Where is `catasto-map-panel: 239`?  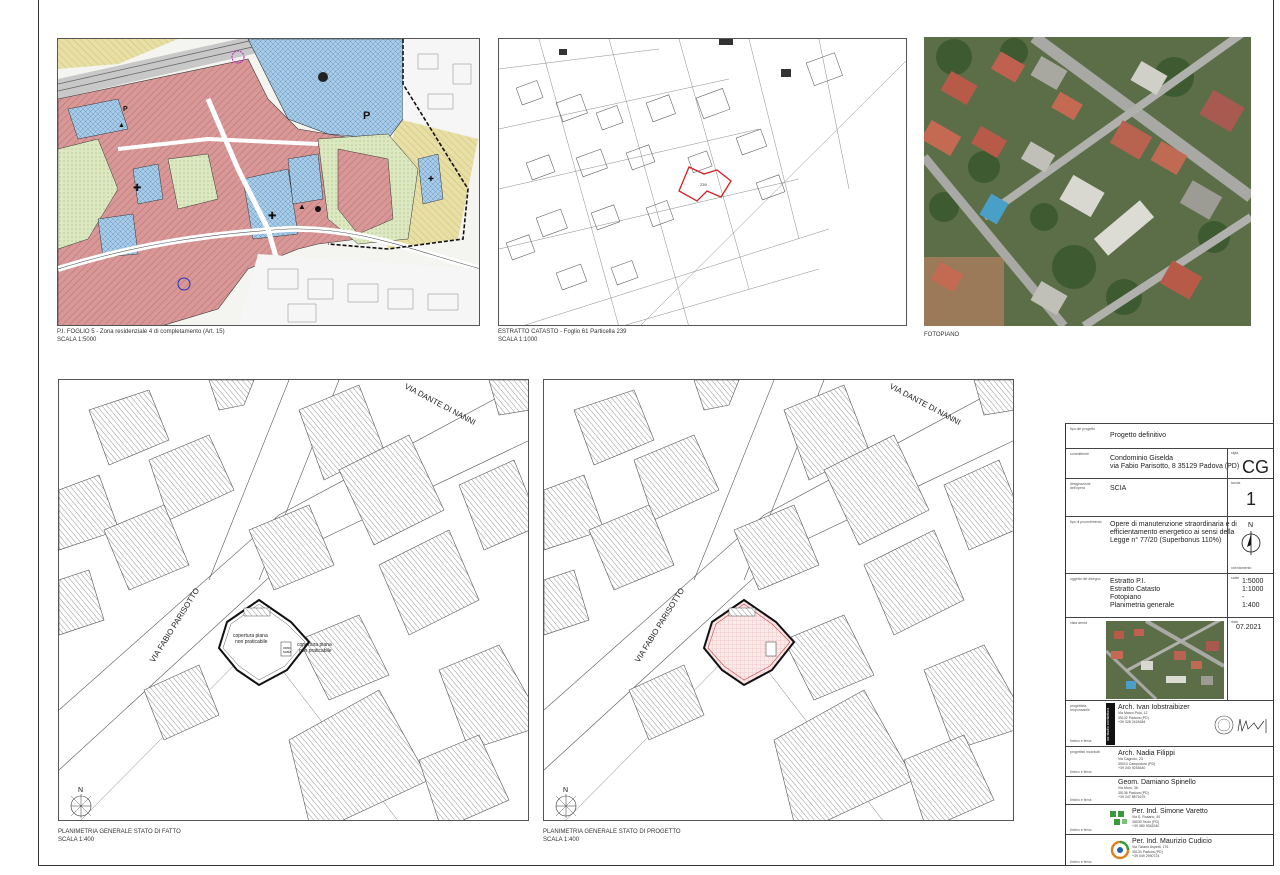
catasto-map-panel: 239 is located at coordinates (702, 182).